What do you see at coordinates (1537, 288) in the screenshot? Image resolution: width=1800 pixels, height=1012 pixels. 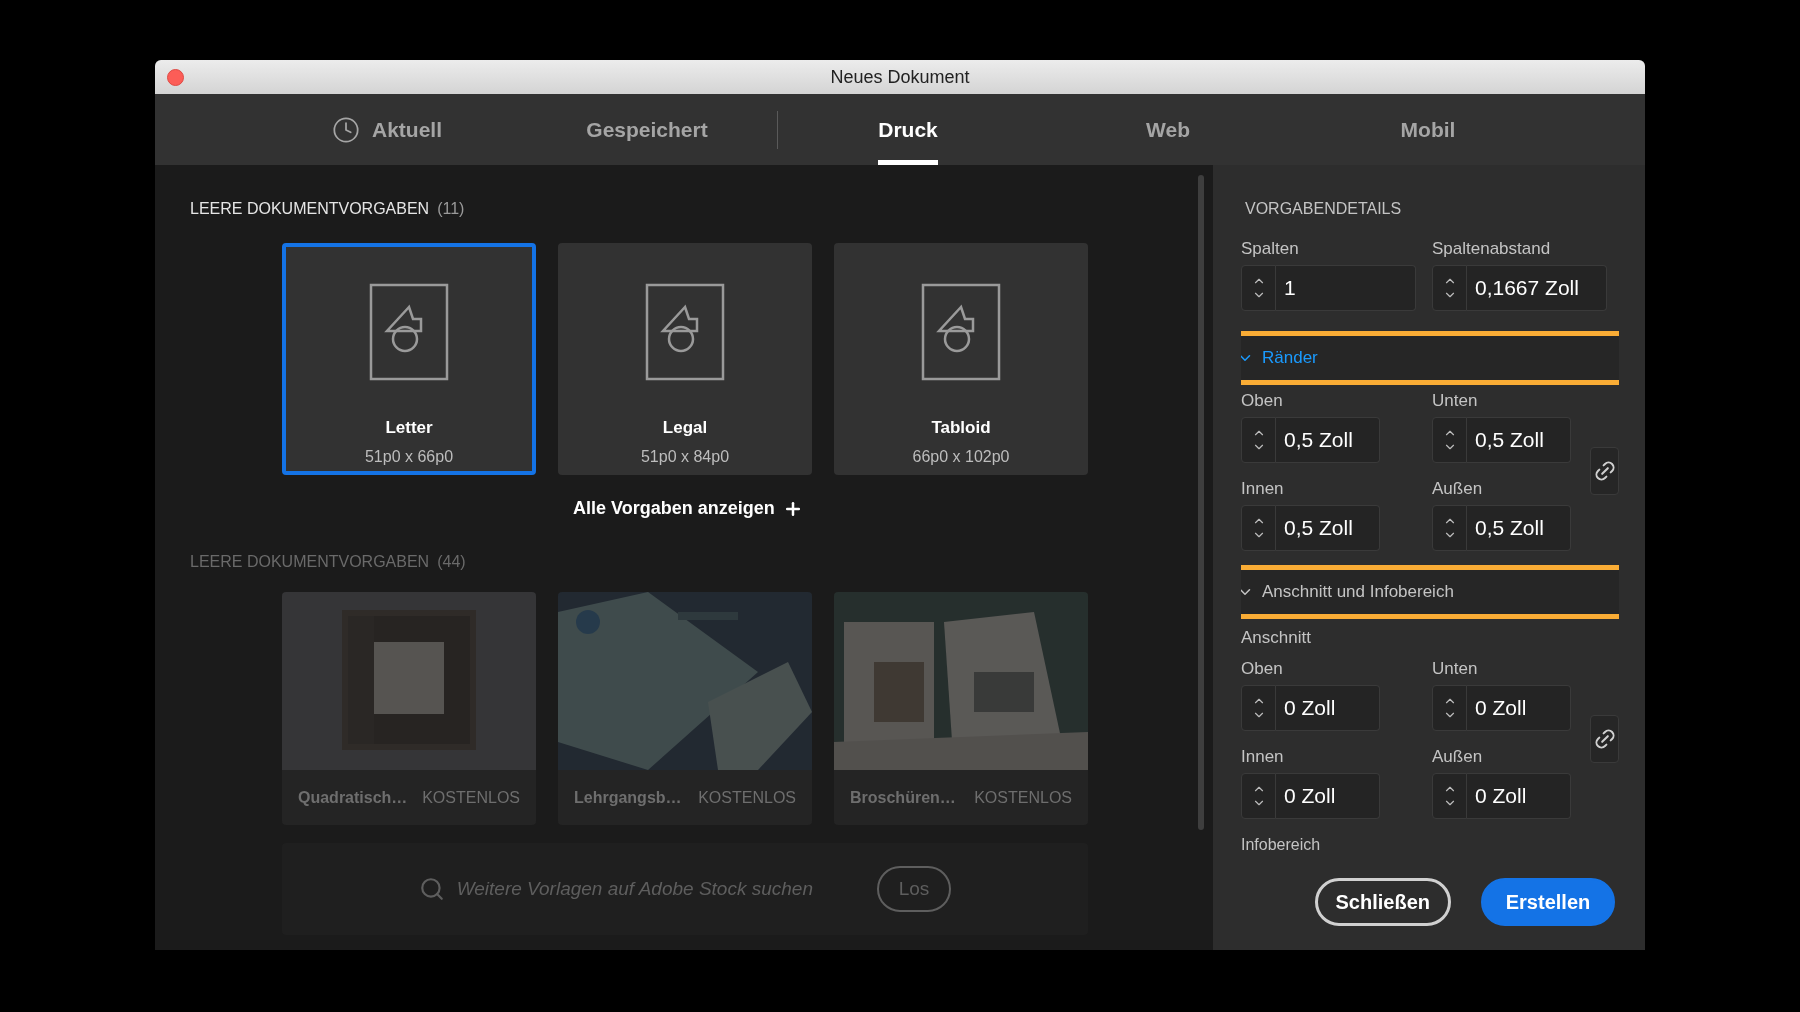 I see `number-field: 0,1667 Zoll` at bounding box center [1537, 288].